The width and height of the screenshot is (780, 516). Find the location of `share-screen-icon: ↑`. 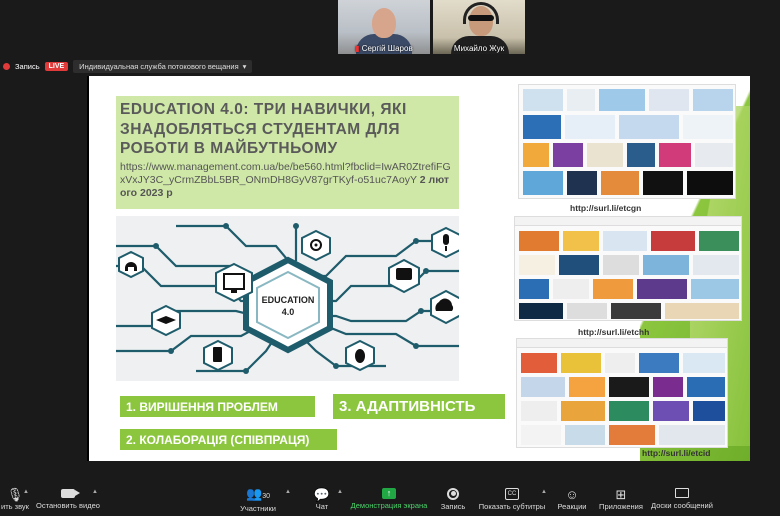

share-screen-icon: ↑ is located at coordinates (389, 493).